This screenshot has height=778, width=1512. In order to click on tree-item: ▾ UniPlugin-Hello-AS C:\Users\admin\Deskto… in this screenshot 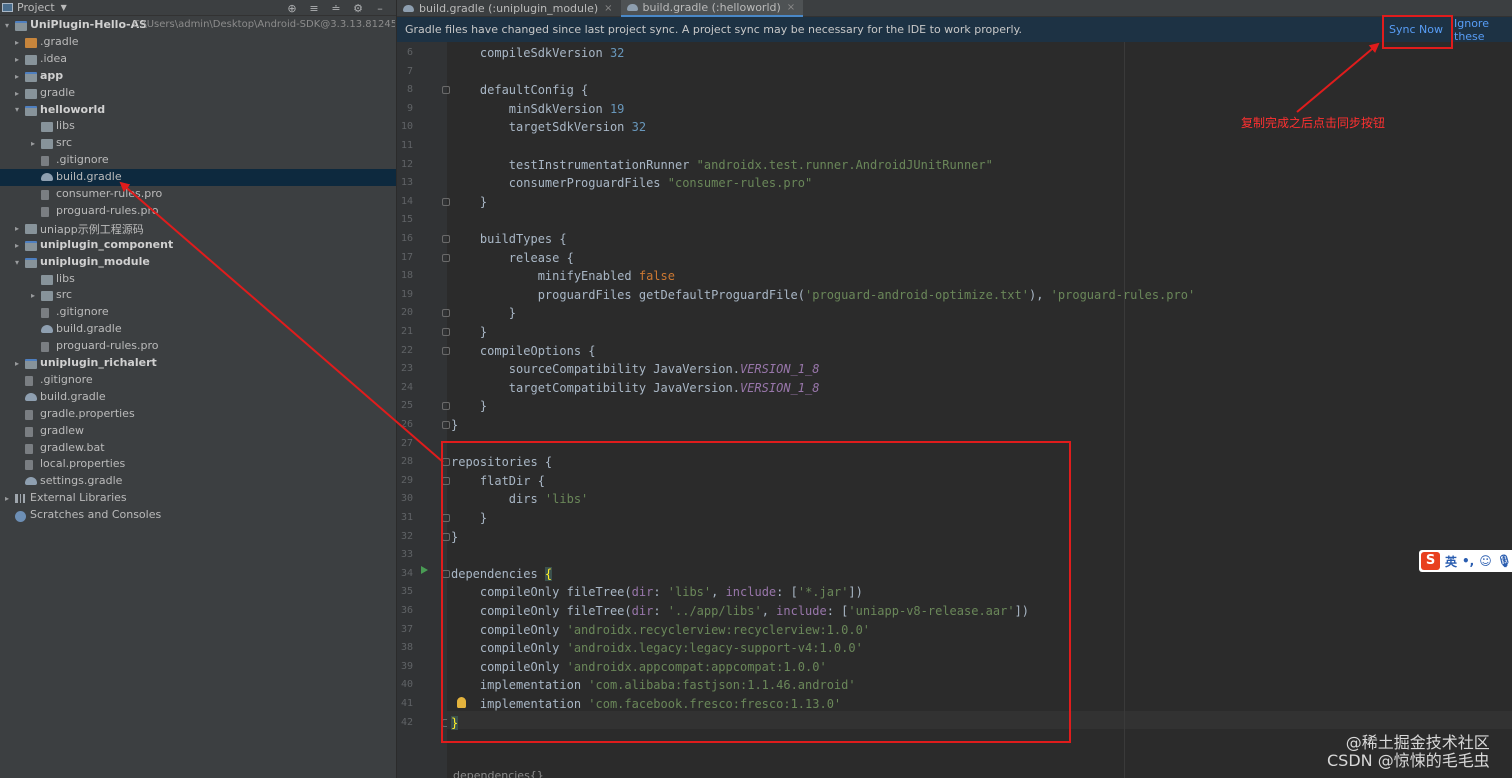, I will do `click(198, 25)`.